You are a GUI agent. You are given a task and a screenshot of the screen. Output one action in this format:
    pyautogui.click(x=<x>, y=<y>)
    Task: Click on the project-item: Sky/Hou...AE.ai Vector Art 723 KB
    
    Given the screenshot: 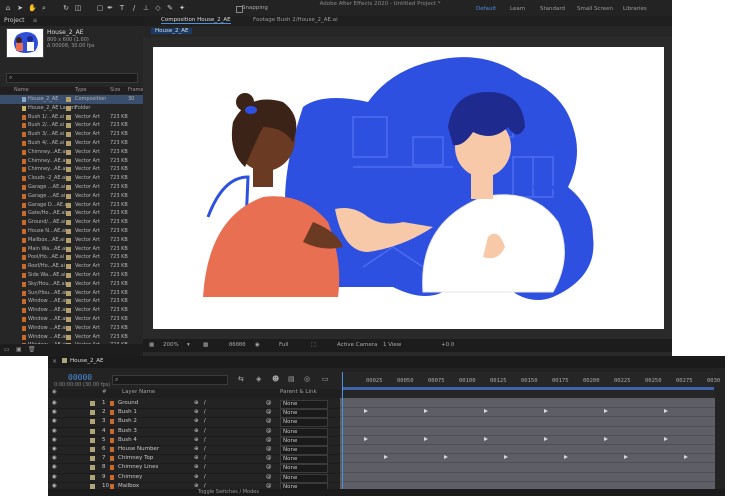 What is the action you would take?
    pyautogui.click(x=71, y=284)
    